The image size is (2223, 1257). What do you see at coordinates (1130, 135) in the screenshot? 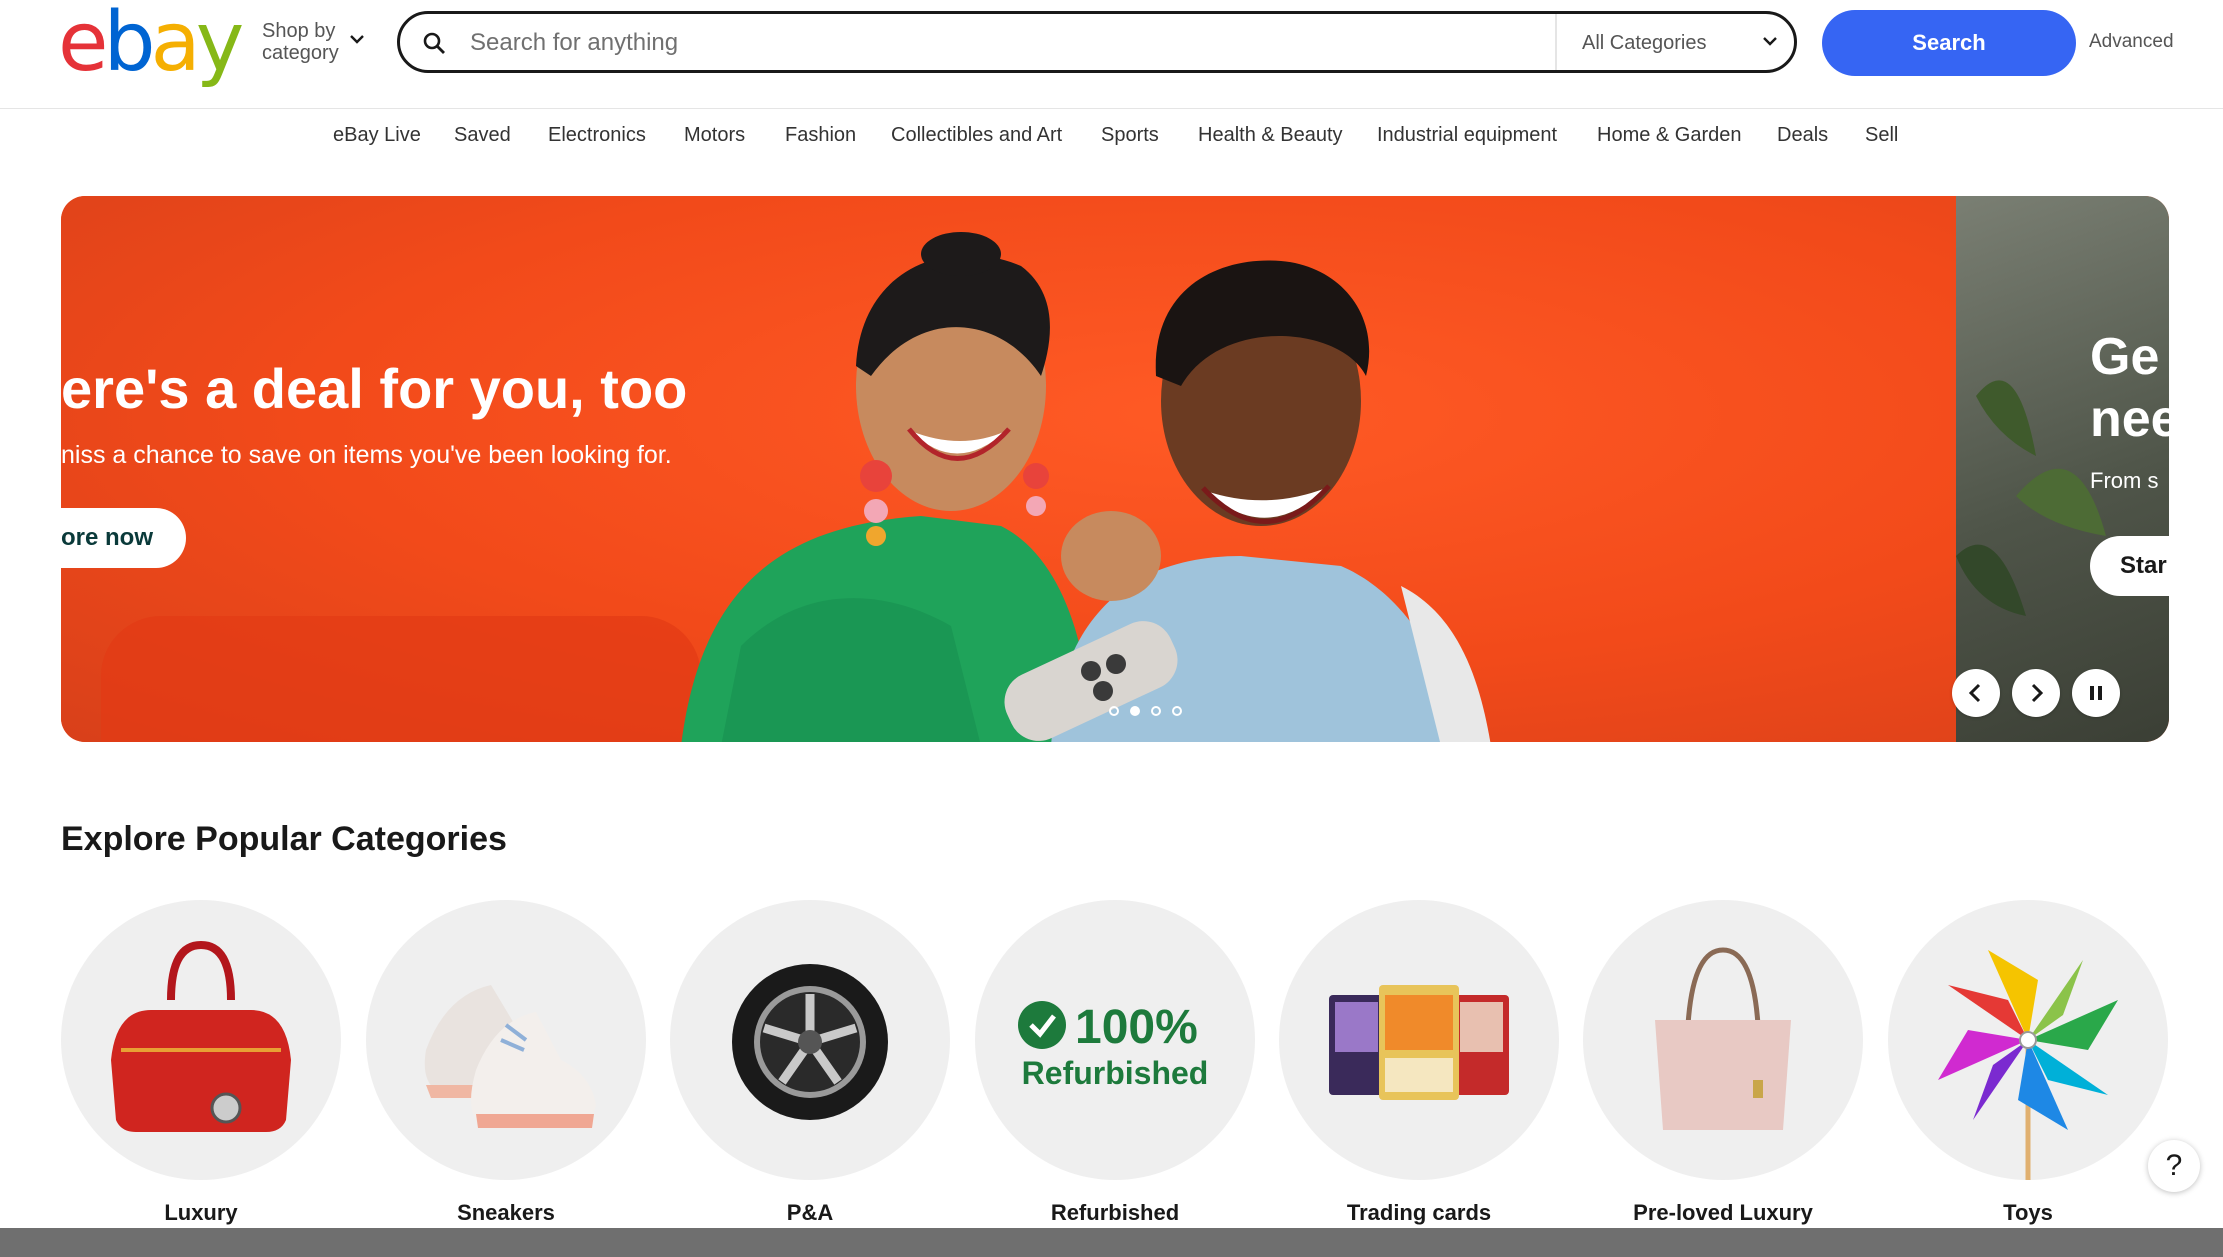
I see `nav-item-sports: Sports` at bounding box center [1130, 135].